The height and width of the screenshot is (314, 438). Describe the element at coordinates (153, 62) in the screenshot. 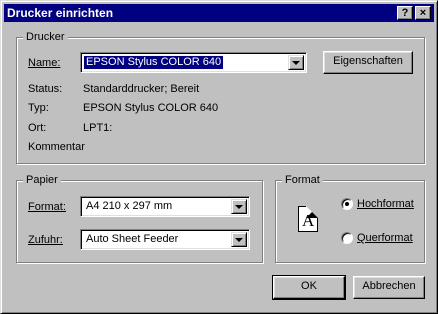

I see `printer-name-value: EPSON Stylus COLOR 640` at that location.